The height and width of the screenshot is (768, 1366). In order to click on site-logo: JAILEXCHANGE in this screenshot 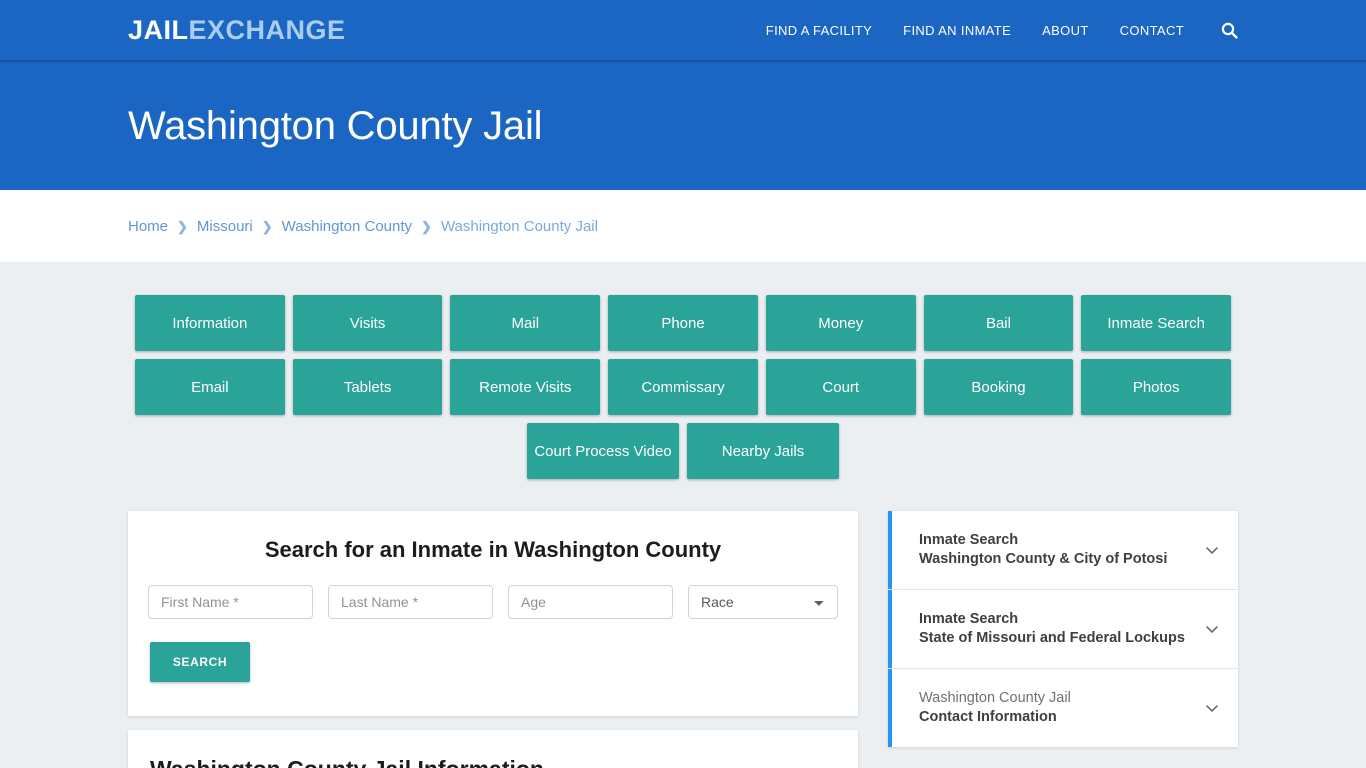, I will do `click(237, 29)`.